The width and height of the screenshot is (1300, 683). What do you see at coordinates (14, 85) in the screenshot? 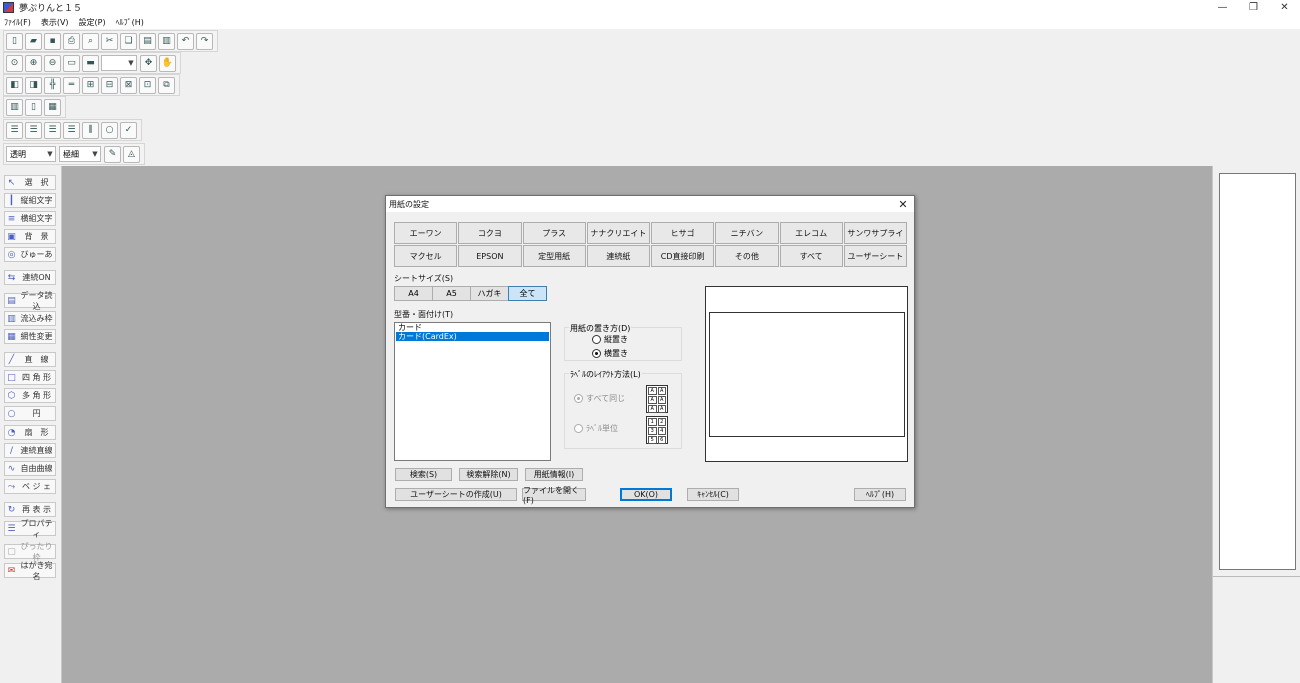
I see `bring-front-icon: ◧` at bounding box center [14, 85].